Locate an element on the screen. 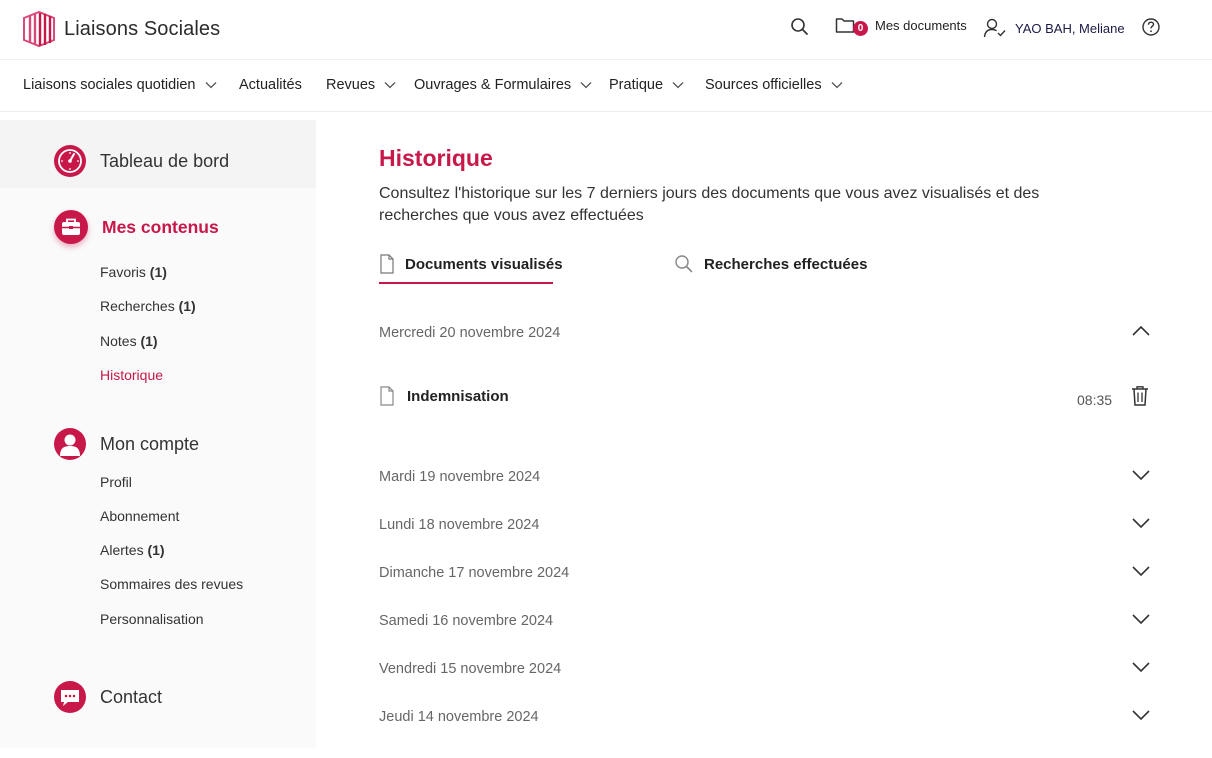 This screenshot has height=758, width=1212. sidebar-link-historique: Historique is located at coordinates (131, 375).